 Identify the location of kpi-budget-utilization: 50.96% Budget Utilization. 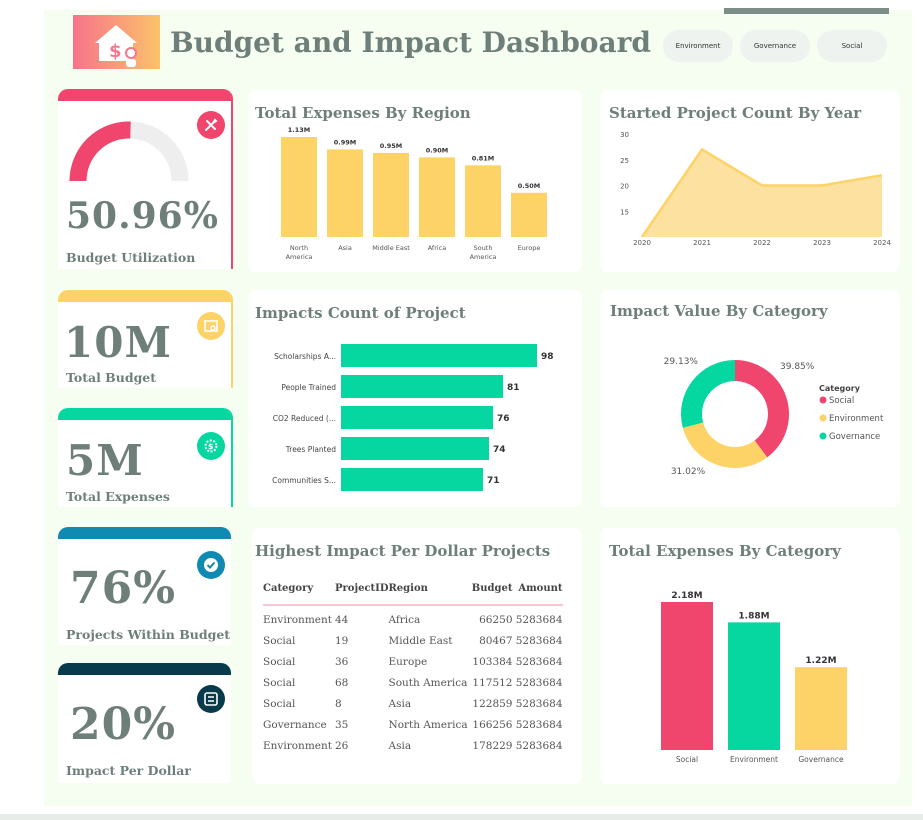
(145, 179).